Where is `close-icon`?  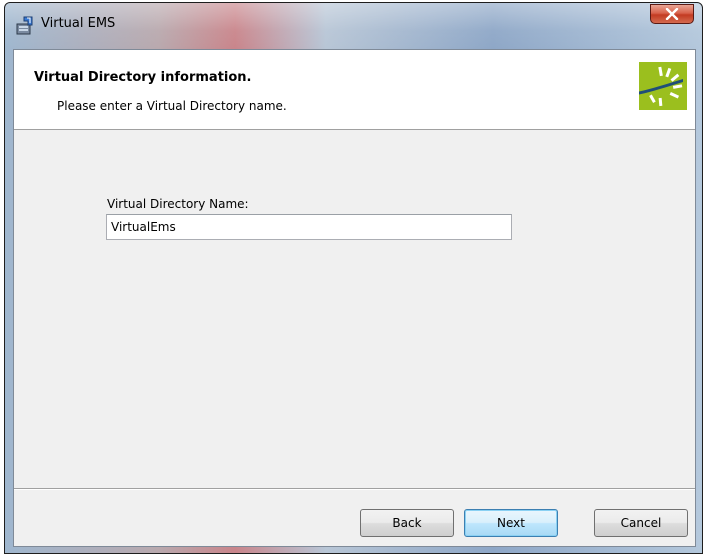
close-icon is located at coordinates (672, 14).